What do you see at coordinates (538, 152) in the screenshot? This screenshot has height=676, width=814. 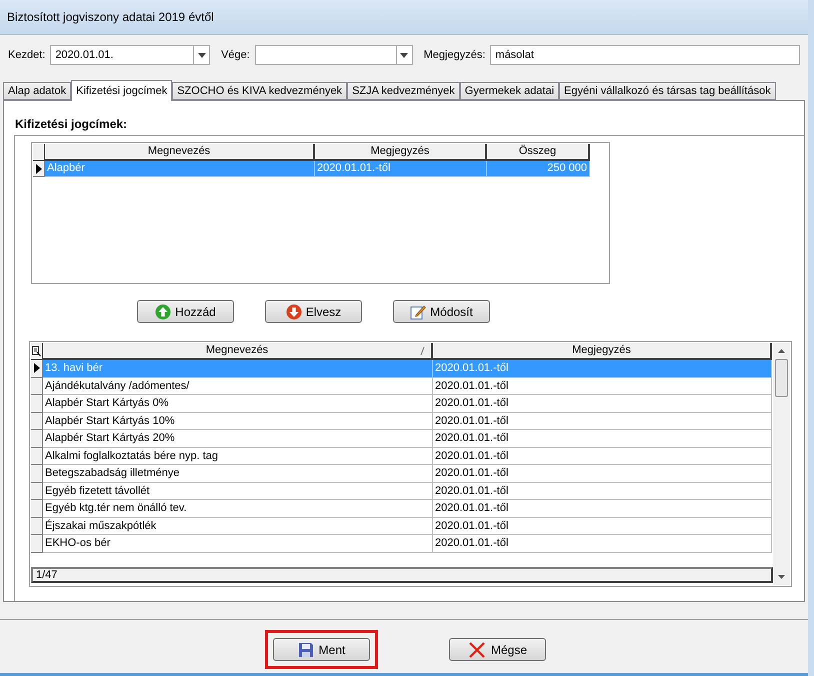 I see `column-header: Összeg` at bounding box center [538, 152].